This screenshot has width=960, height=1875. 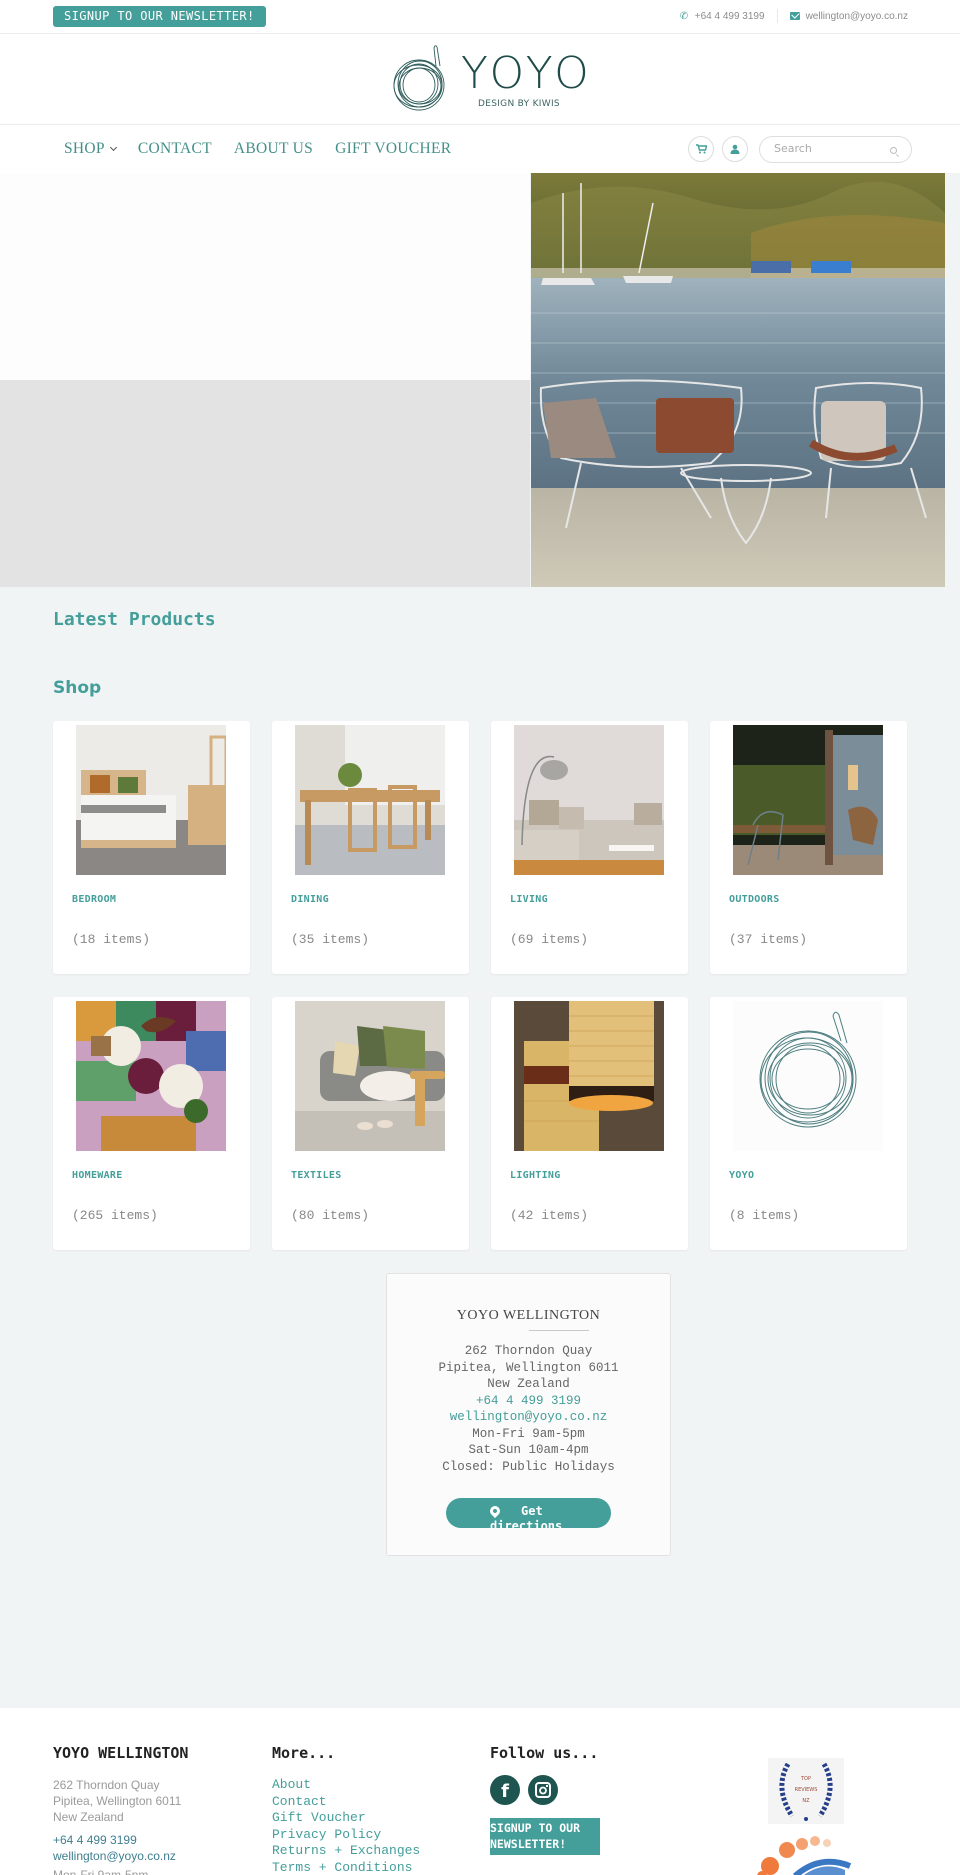 I want to click on envelope-icon, so click(x=794, y=16).